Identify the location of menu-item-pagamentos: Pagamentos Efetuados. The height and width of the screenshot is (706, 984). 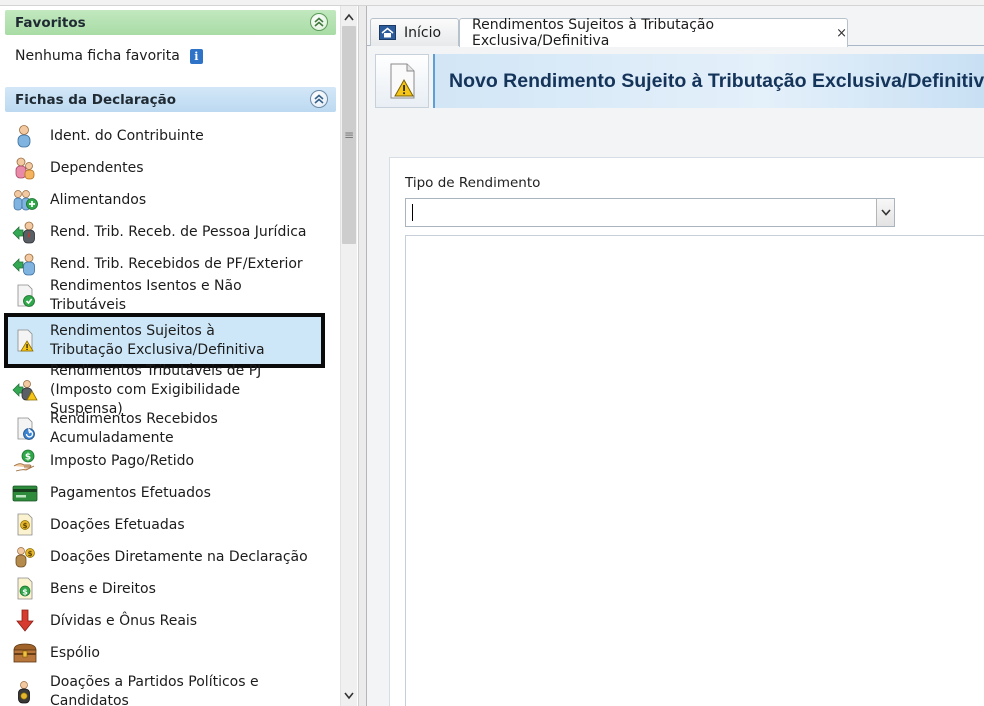
(166, 493).